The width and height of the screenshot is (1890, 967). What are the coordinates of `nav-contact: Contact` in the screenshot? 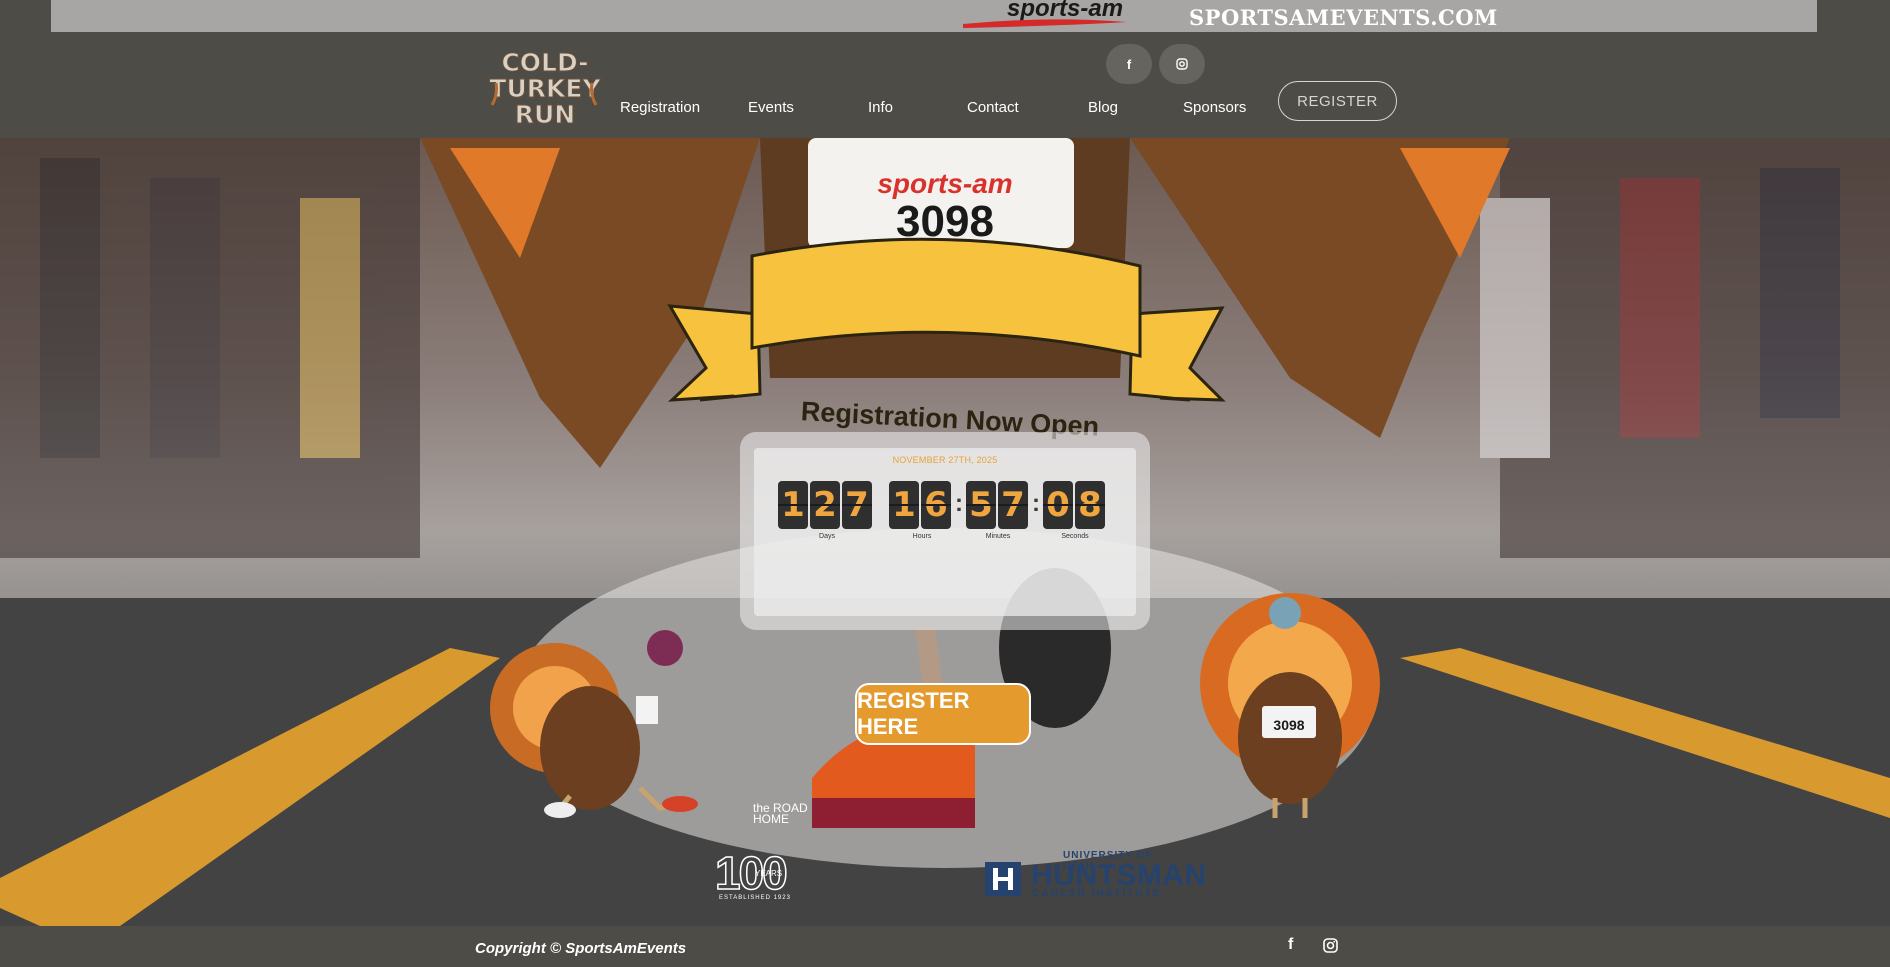 It's located at (993, 107).